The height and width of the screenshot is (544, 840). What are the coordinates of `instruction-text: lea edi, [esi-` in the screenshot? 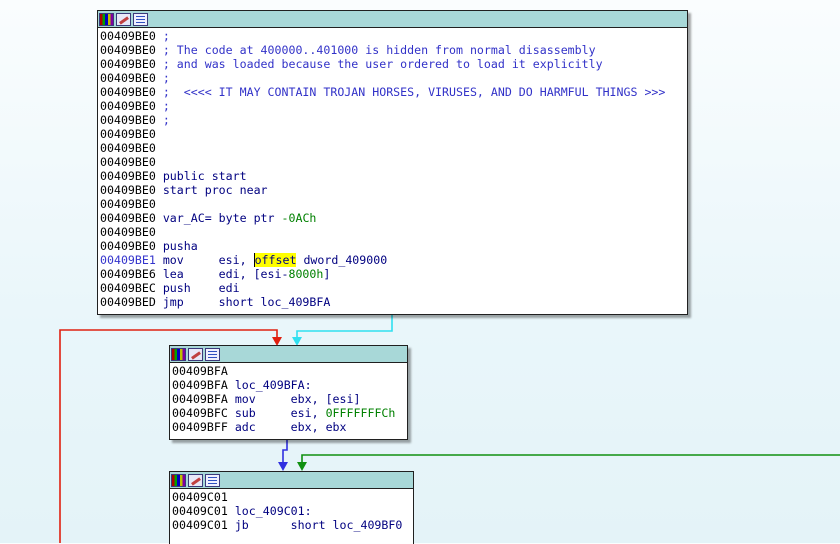 It's located at (225, 274).